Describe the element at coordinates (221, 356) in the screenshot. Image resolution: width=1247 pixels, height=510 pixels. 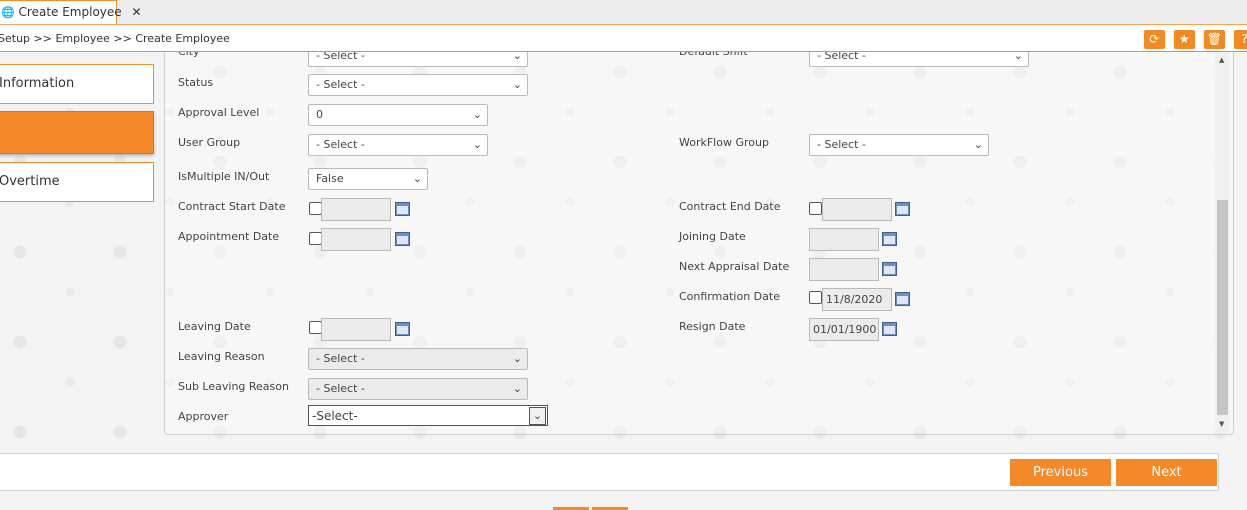
I see `leaving-reason-label: Leaving Reason` at that location.